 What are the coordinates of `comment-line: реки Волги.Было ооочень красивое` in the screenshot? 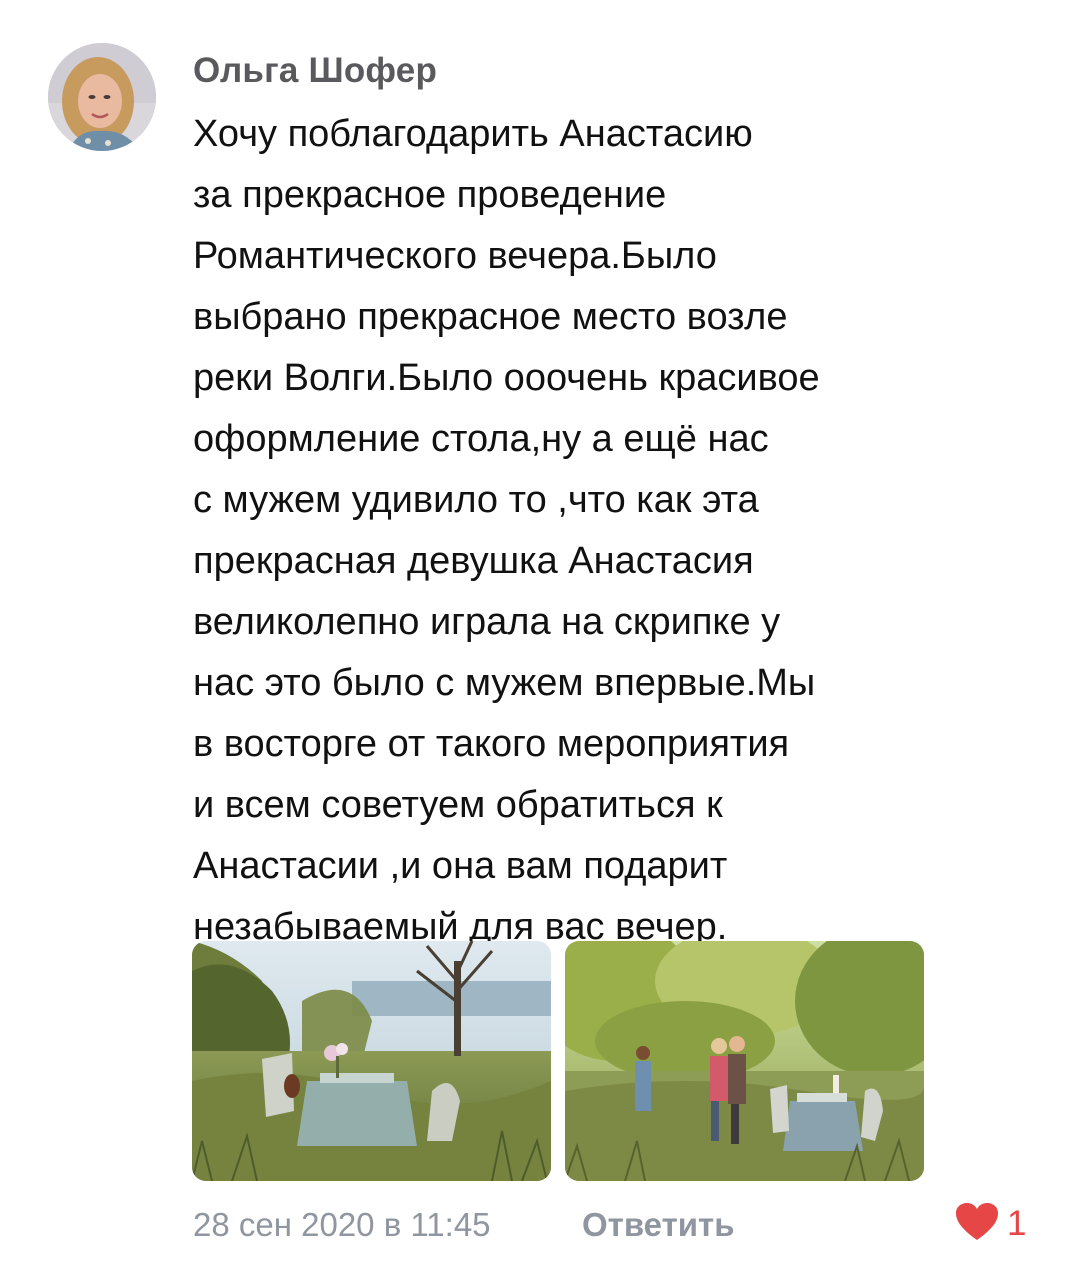 It's located at (506, 378).